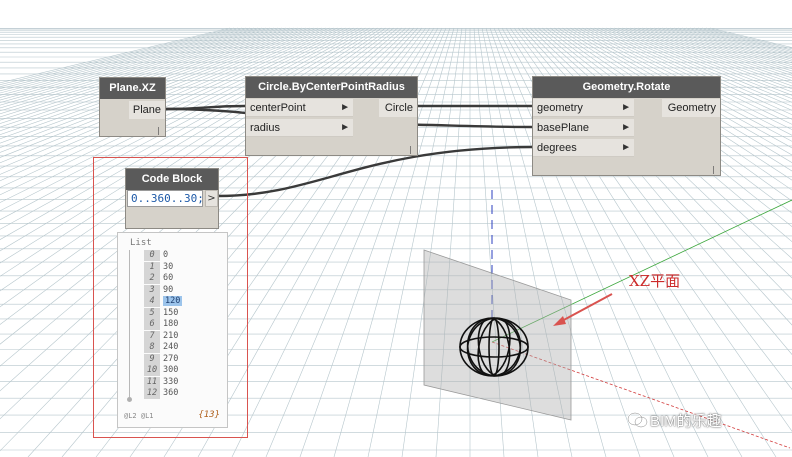 This screenshot has width=792, height=457. Describe the element at coordinates (170, 297) in the screenshot. I see `highlight-box` at that location.